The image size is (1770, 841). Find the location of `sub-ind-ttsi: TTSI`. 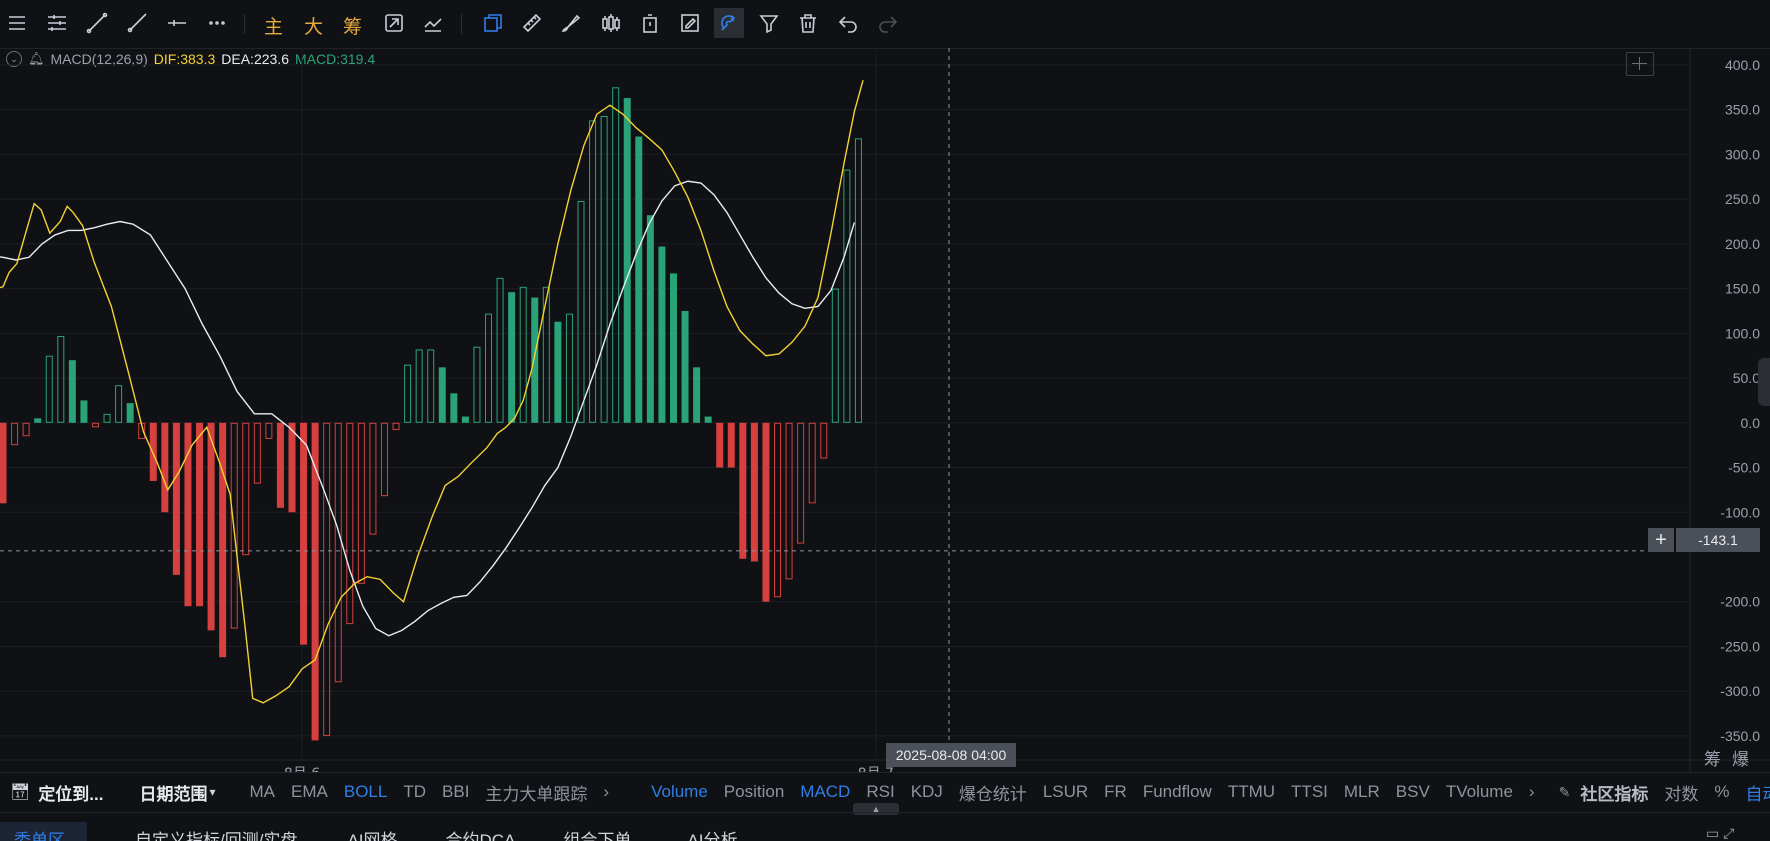

sub-ind-ttsi: TTSI is located at coordinates (1309, 792).